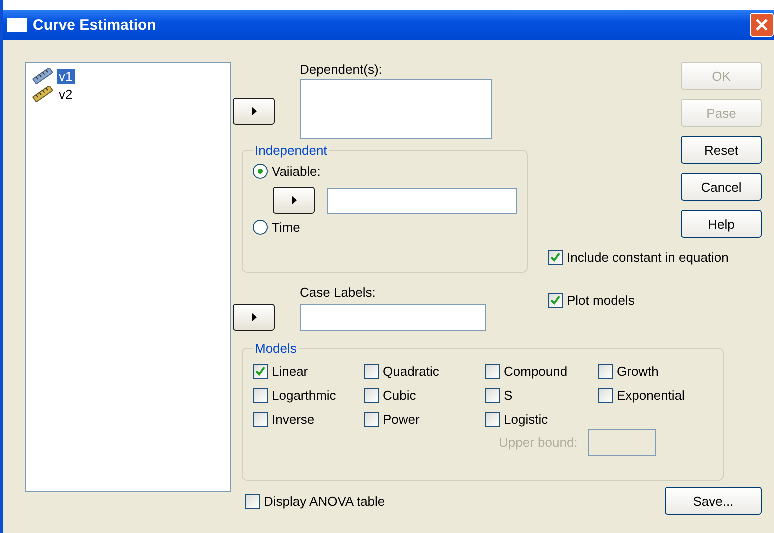 This screenshot has height=533, width=774. Describe the element at coordinates (338, 292) in the screenshot. I see `case-labels-label: Case Labels:` at that location.